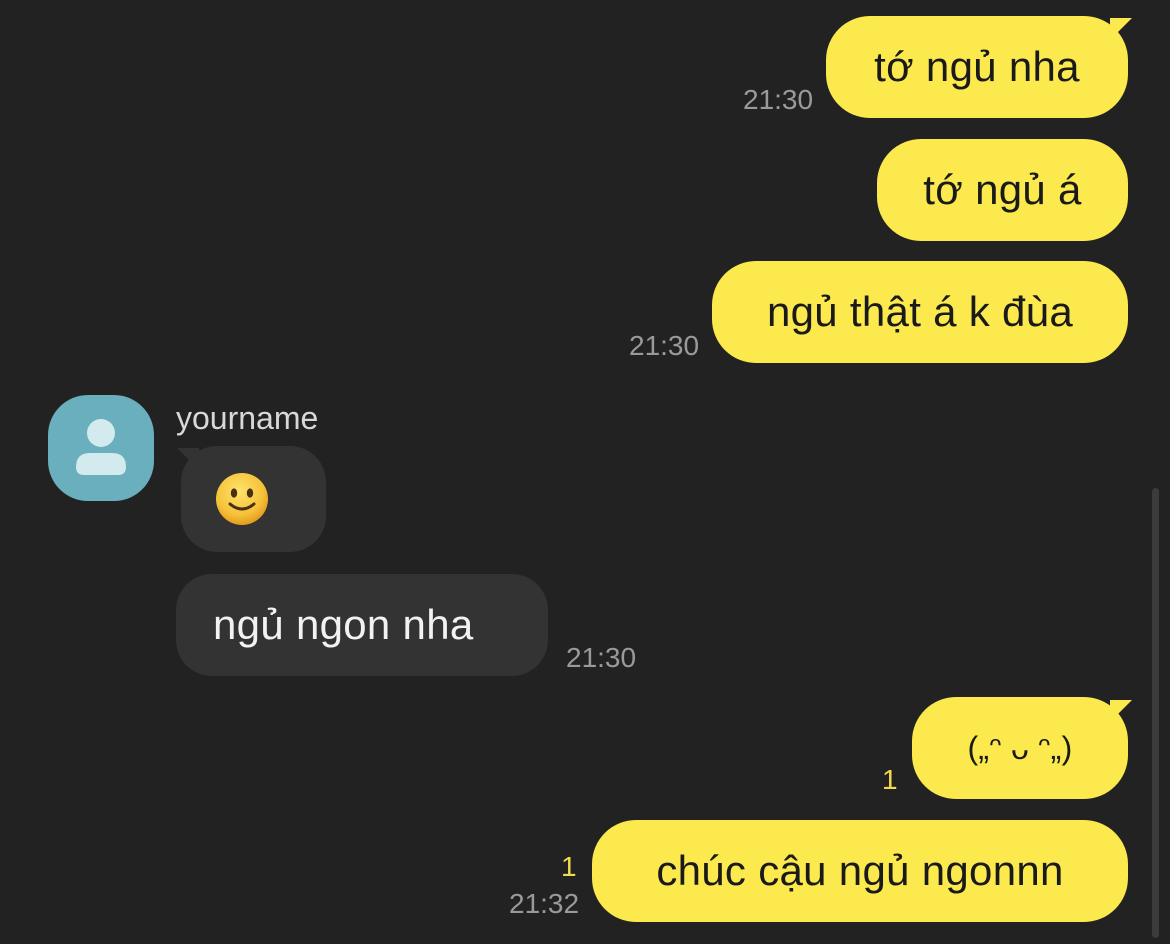 The height and width of the screenshot is (944, 1170). I want to click on message-bubble-outgoing: tớ ngủ á, so click(1002, 190).